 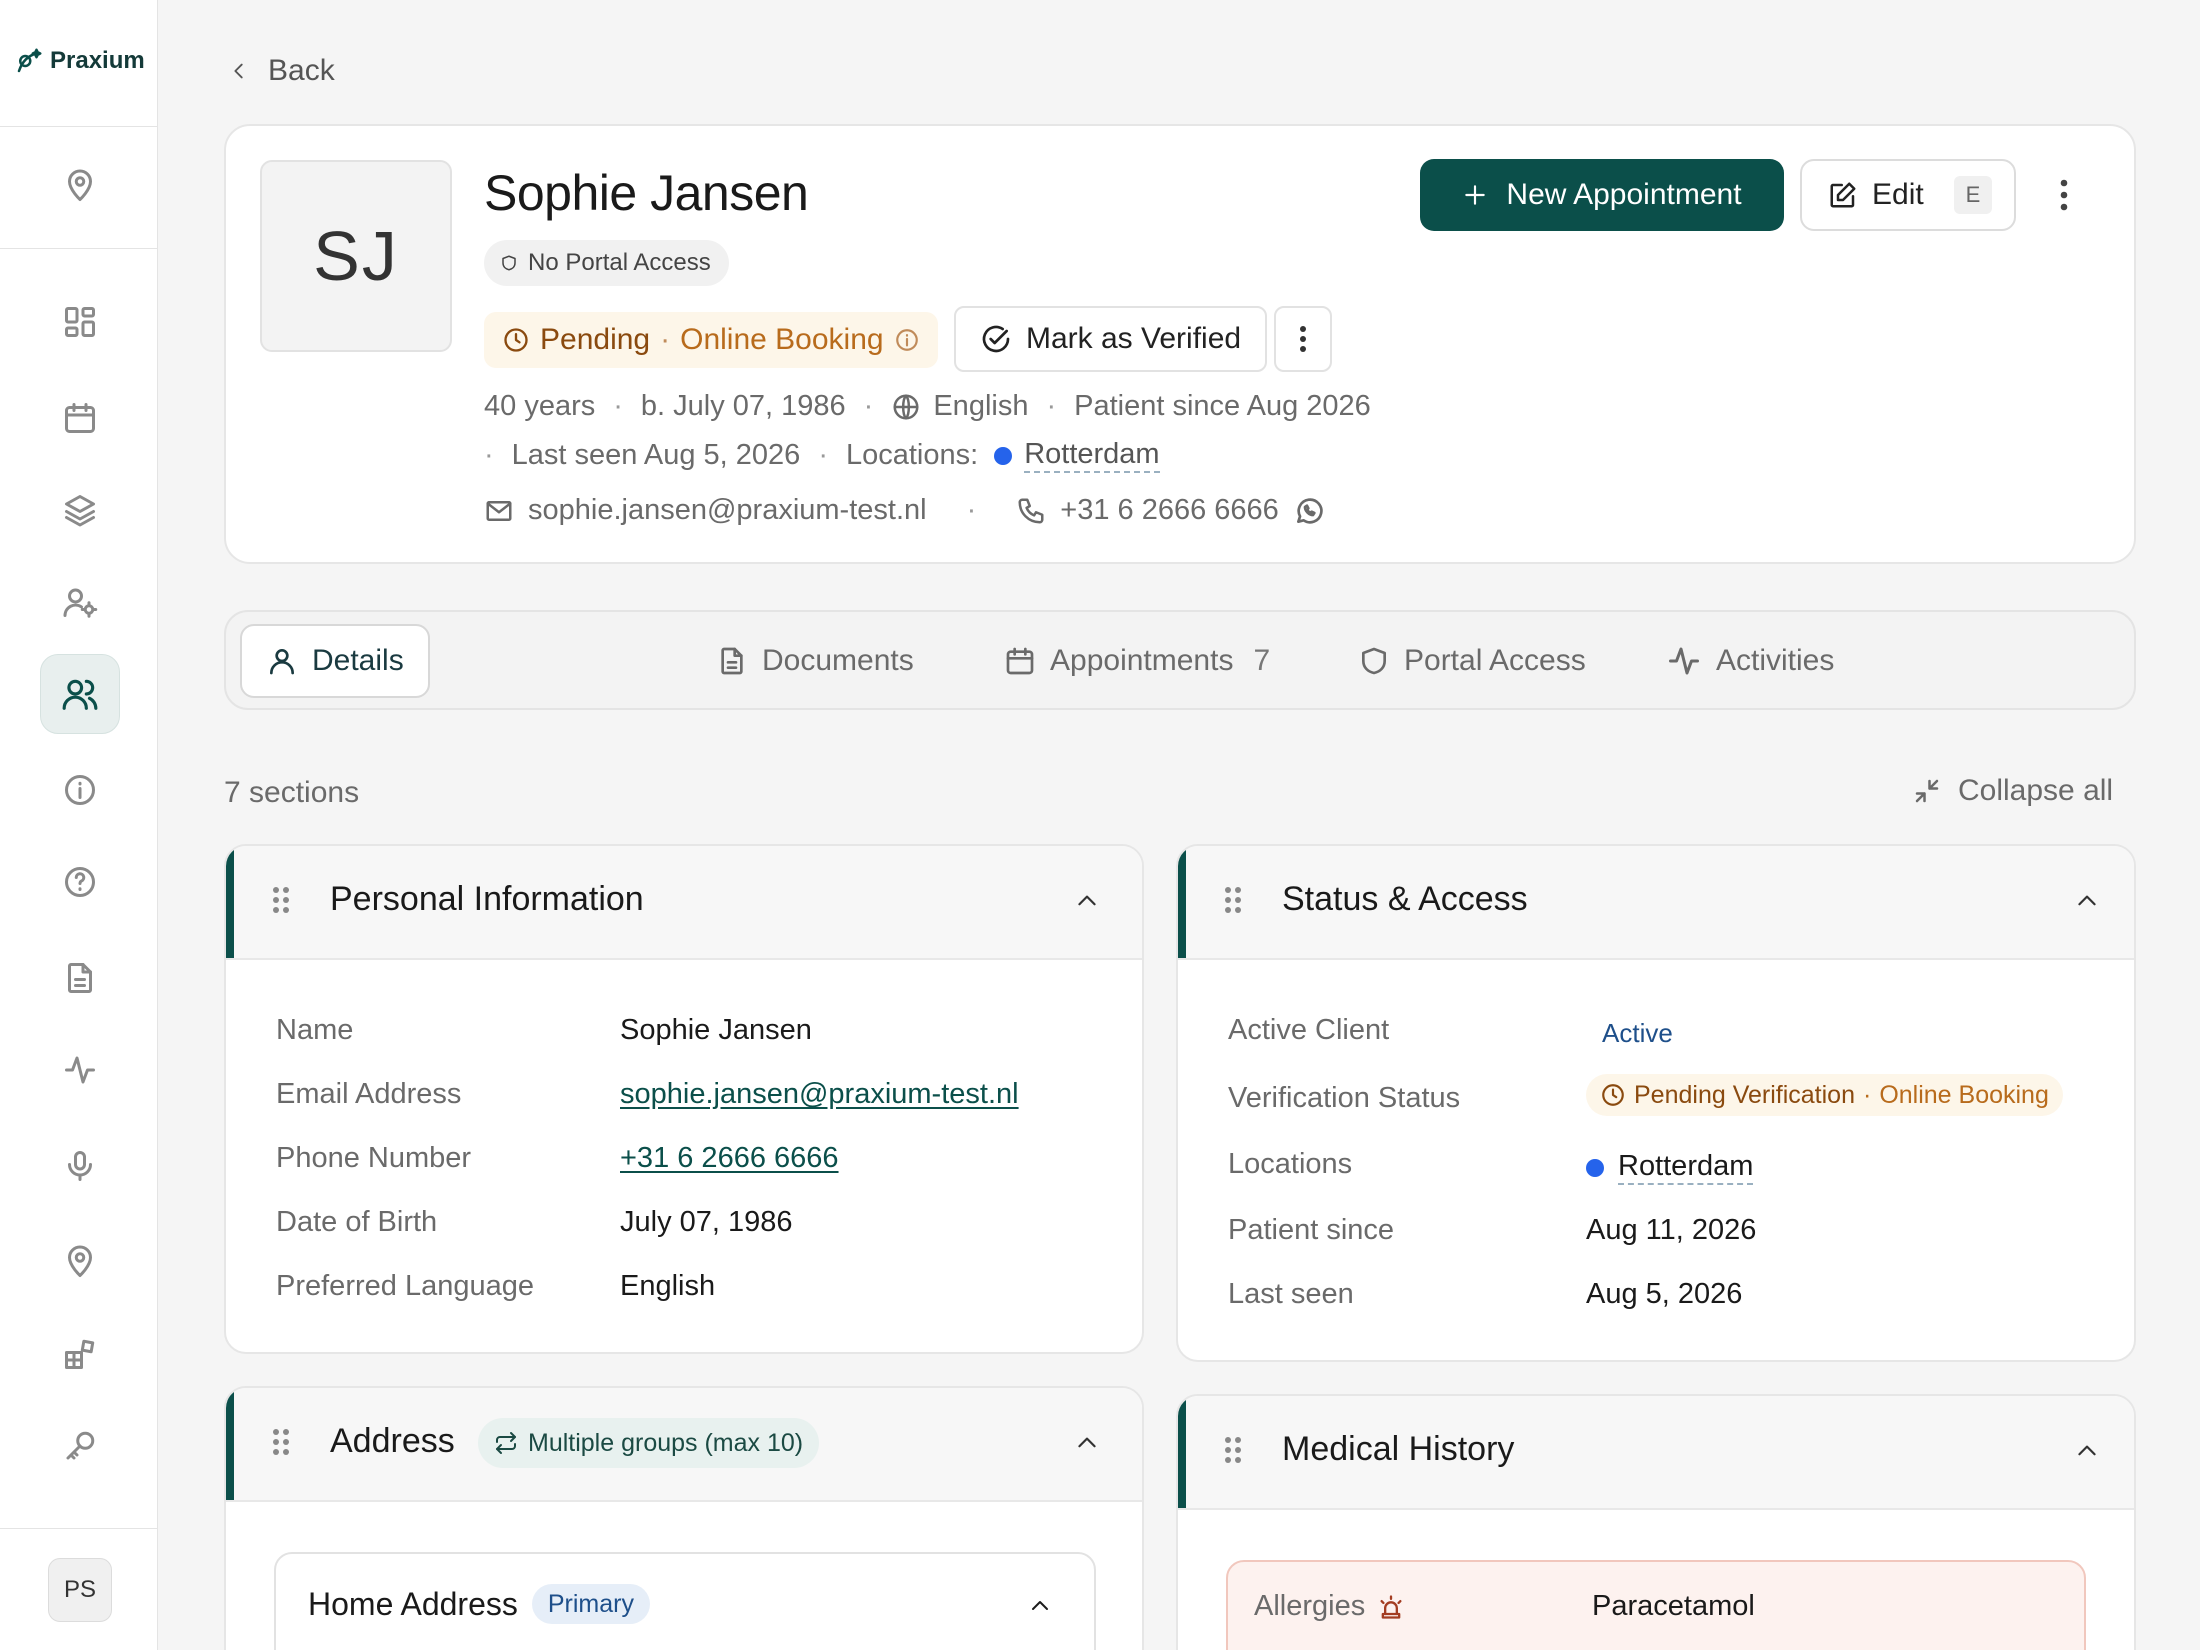 What do you see at coordinates (729, 1158) in the screenshot?
I see `phone-link: +31 6 2666 6666` at bounding box center [729, 1158].